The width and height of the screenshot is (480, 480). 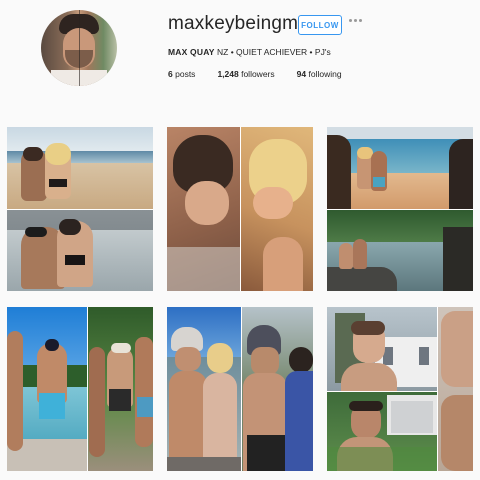 What do you see at coordinates (301, 74) in the screenshot?
I see `following-count: 94` at bounding box center [301, 74].